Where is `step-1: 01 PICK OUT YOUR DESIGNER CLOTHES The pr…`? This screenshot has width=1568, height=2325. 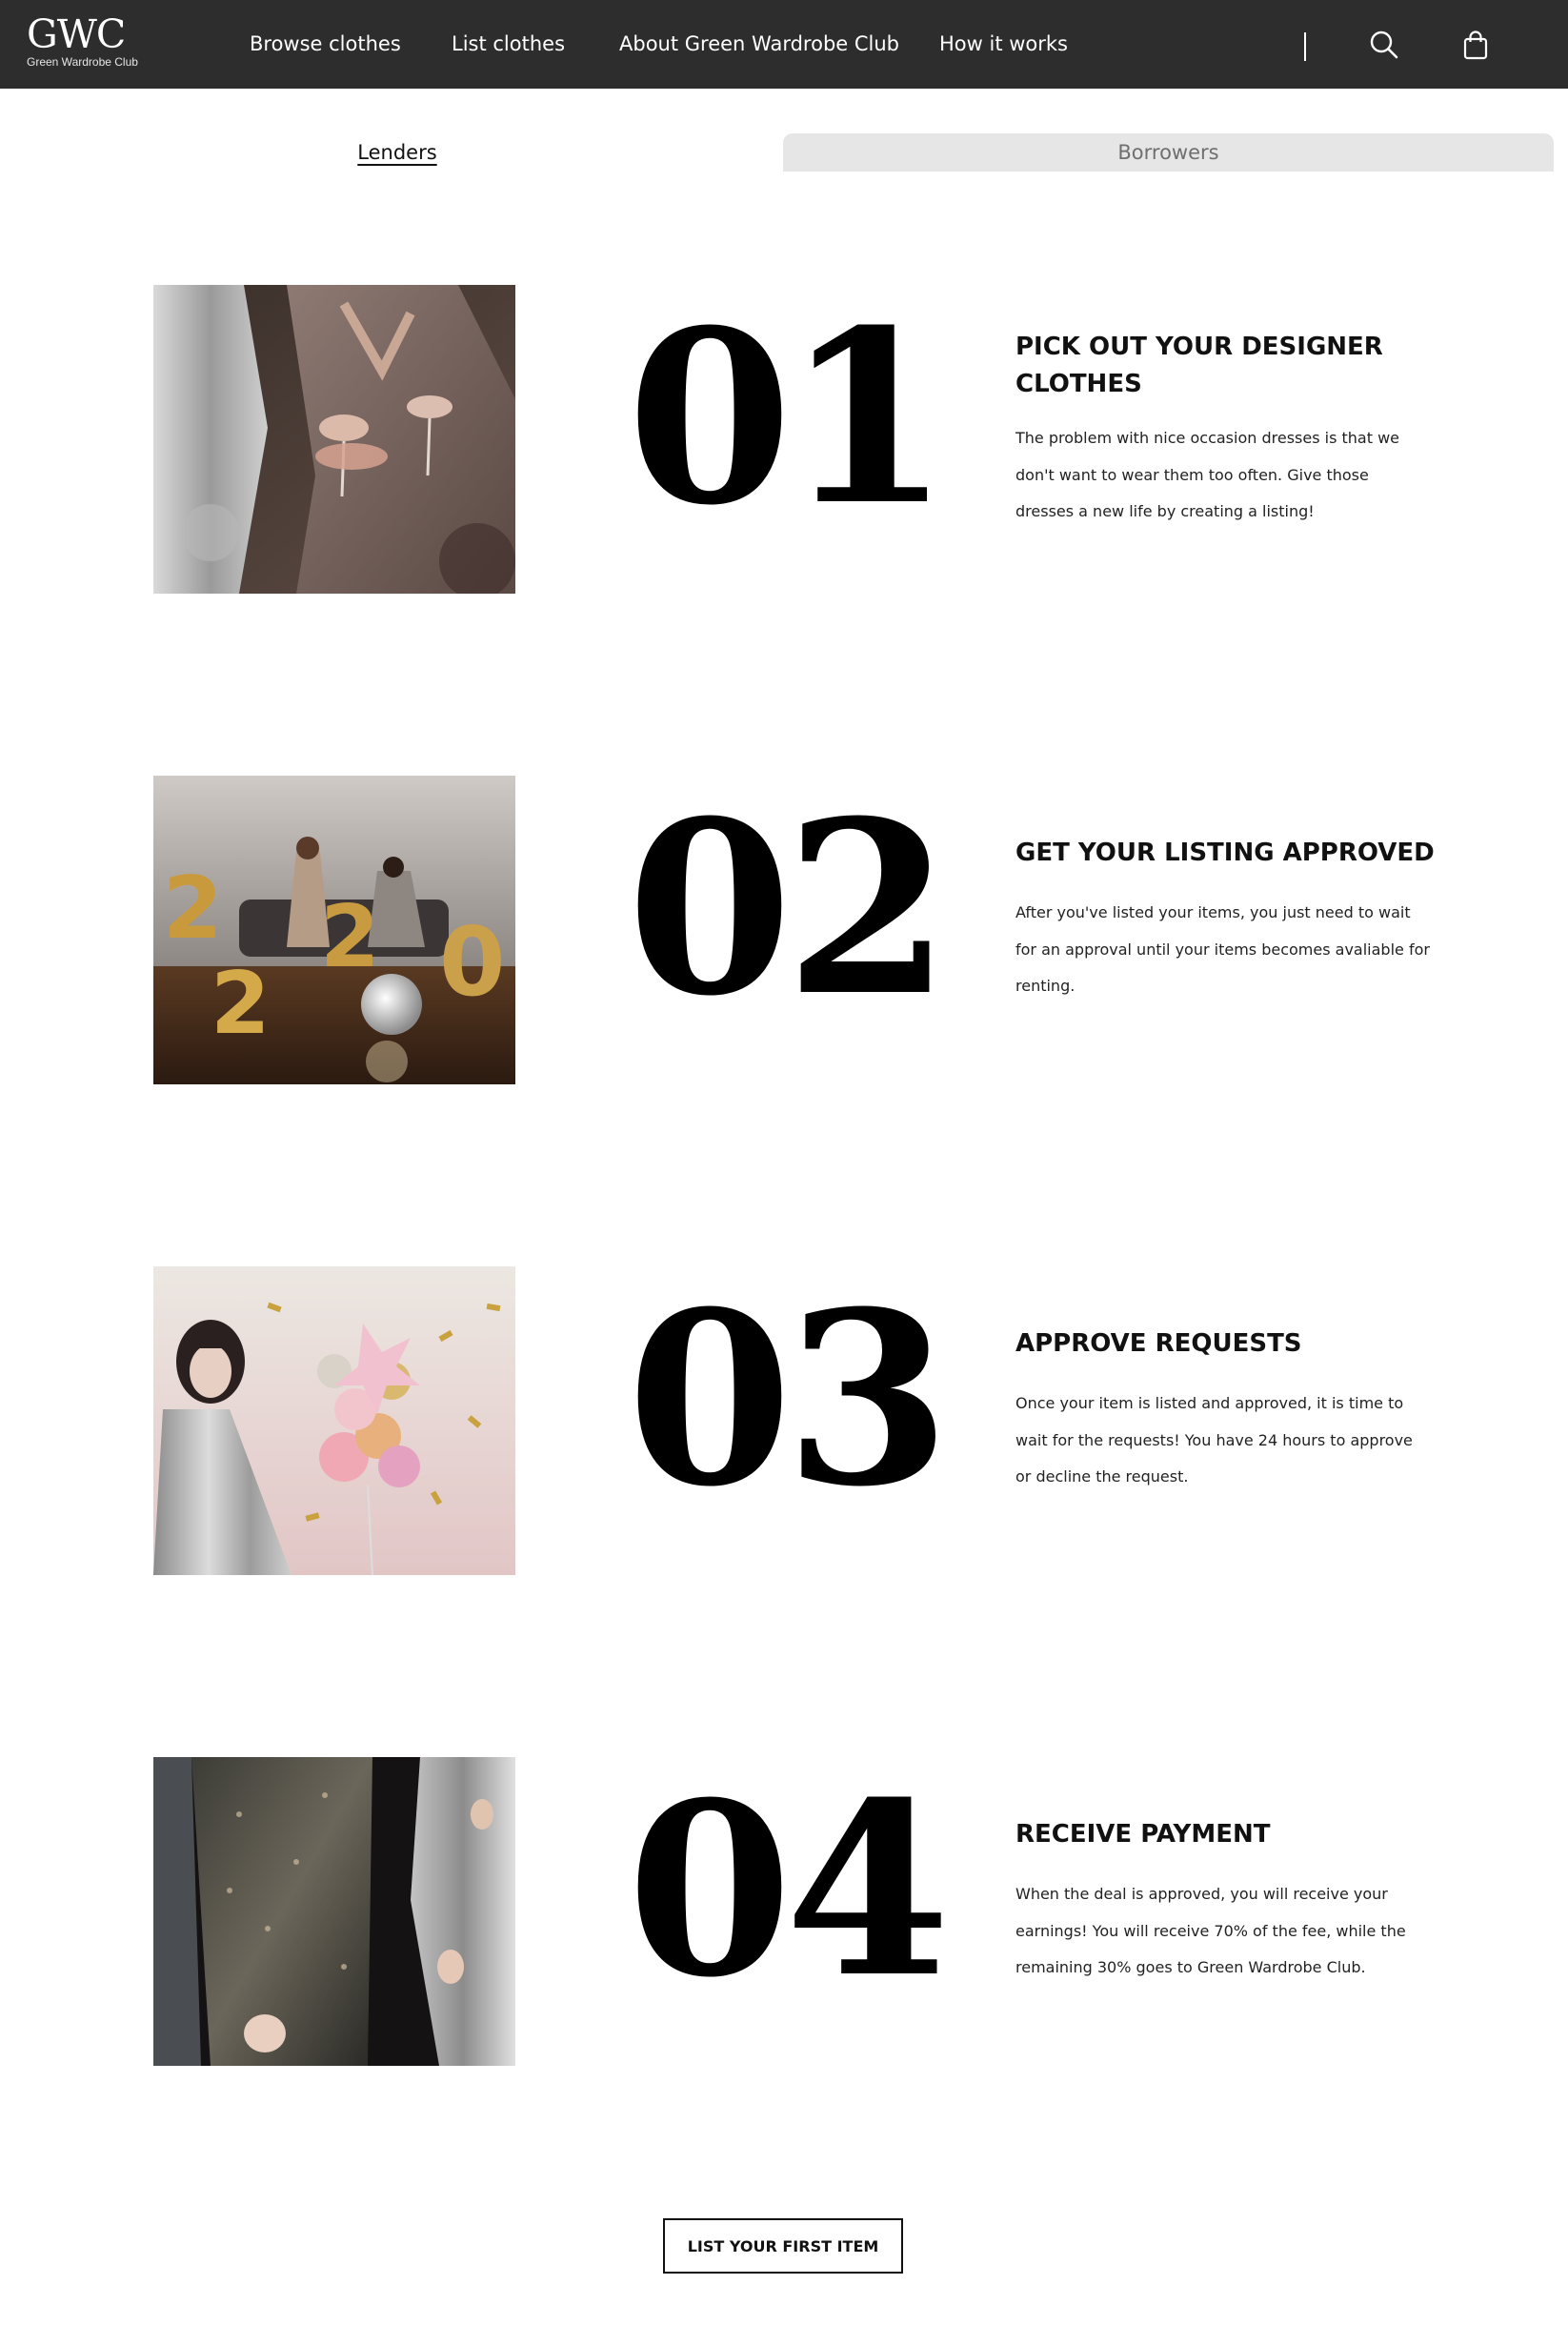
step-1: 01 PICK OUT YOUR DESIGNER CLOTHES The pr… is located at coordinates (784, 440).